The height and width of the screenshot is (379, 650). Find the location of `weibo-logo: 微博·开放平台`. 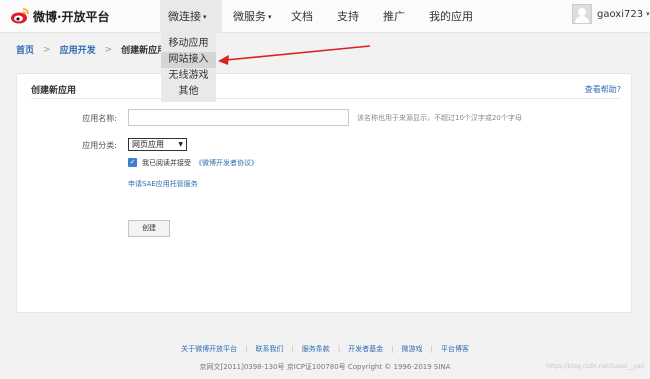

weibo-logo: 微博·开放平台 is located at coordinates (60, 16).